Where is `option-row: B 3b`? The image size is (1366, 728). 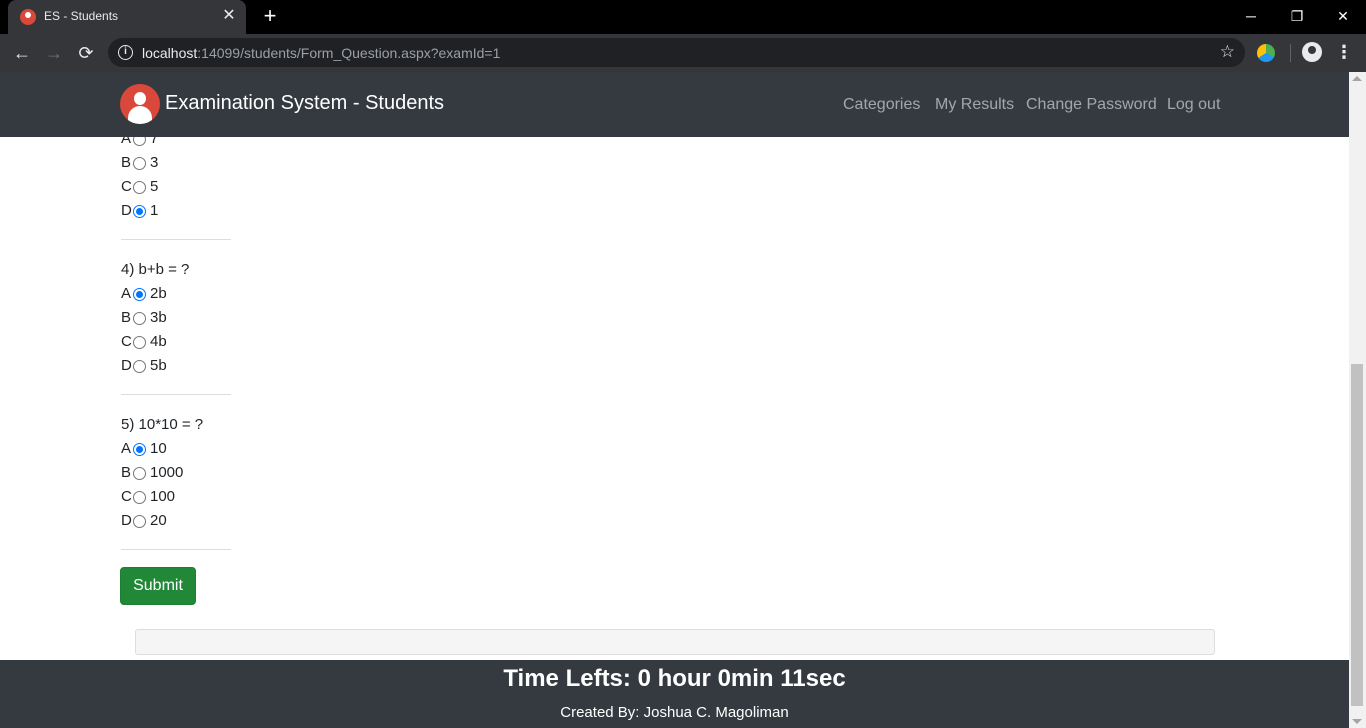 option-row: B 3b is located at coordinates (176, 318).